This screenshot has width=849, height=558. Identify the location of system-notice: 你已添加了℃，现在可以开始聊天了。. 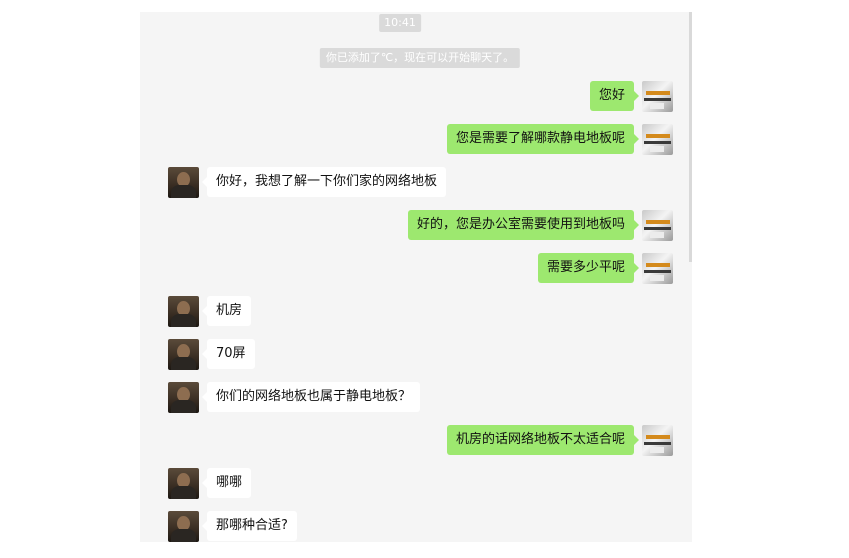
(420, 58).